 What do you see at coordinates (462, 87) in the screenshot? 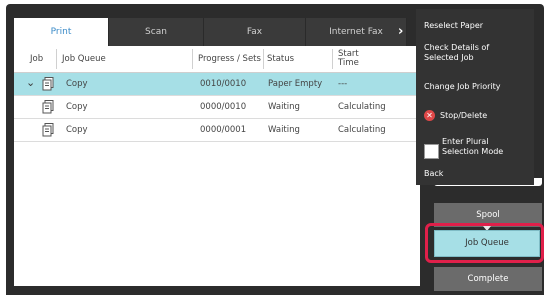
I see `menu-change-priority: Change Job Priority` at bounding box center [462, 87].